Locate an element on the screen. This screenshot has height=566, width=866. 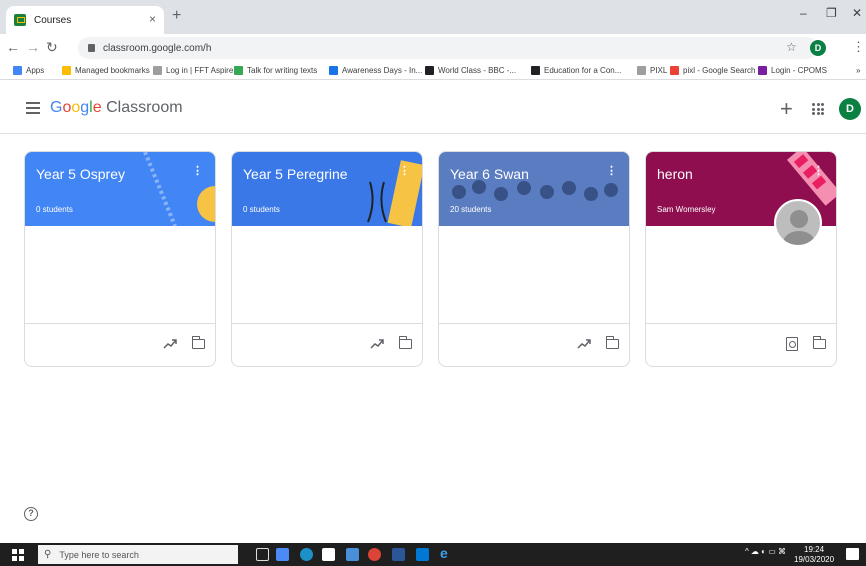
store-icon is located at coordinates (328, 554).